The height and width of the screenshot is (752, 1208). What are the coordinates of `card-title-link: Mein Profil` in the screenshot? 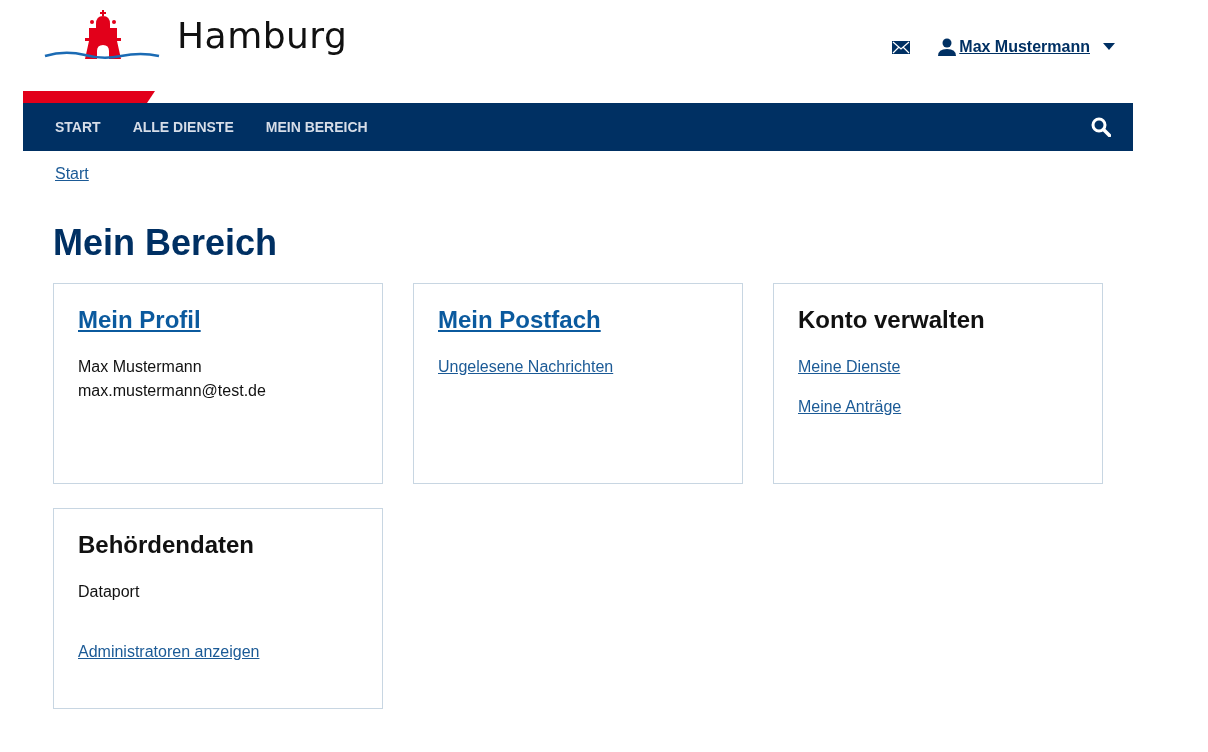 It's located at (218, 320).